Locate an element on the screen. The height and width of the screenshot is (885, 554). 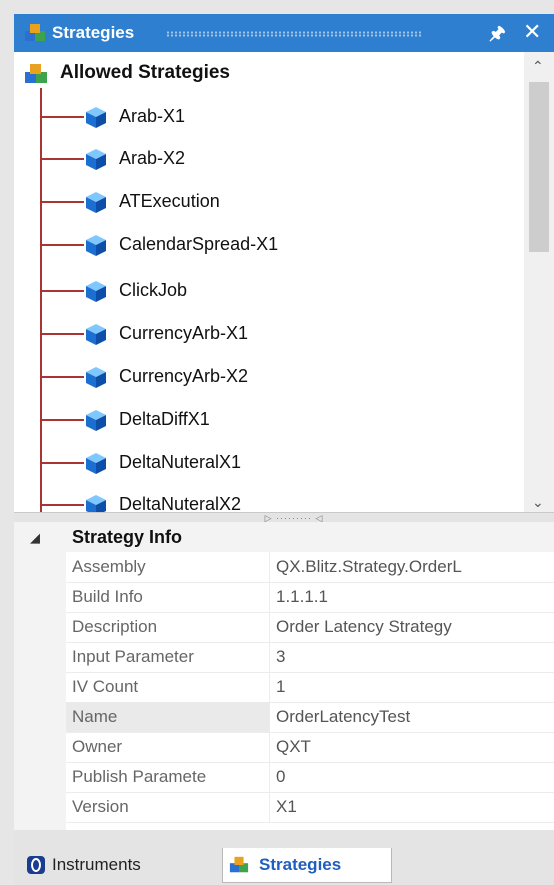
property-value: X1 is located at coordinates (413, 807).